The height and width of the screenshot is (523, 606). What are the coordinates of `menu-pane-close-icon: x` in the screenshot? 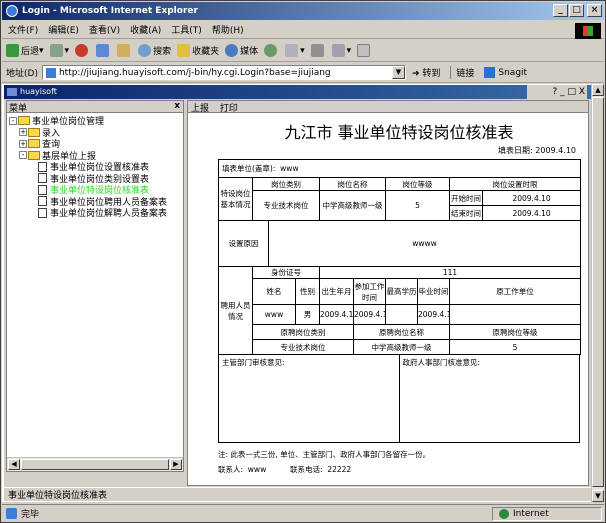 It's located at (177, 106).